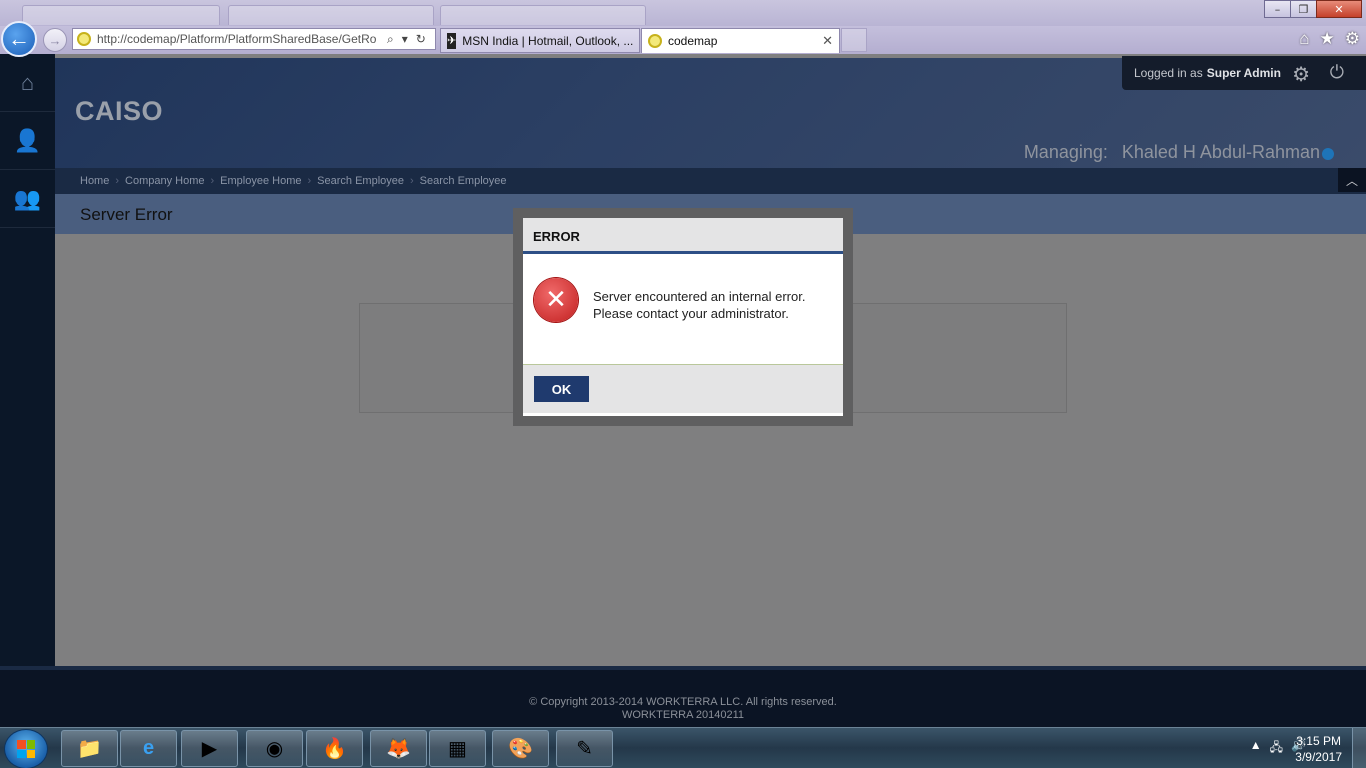 The width and height of the screenshot is (1366, 768). I want to click on clock: 3:15 PM 3/9/2017, so click(1318, 749).